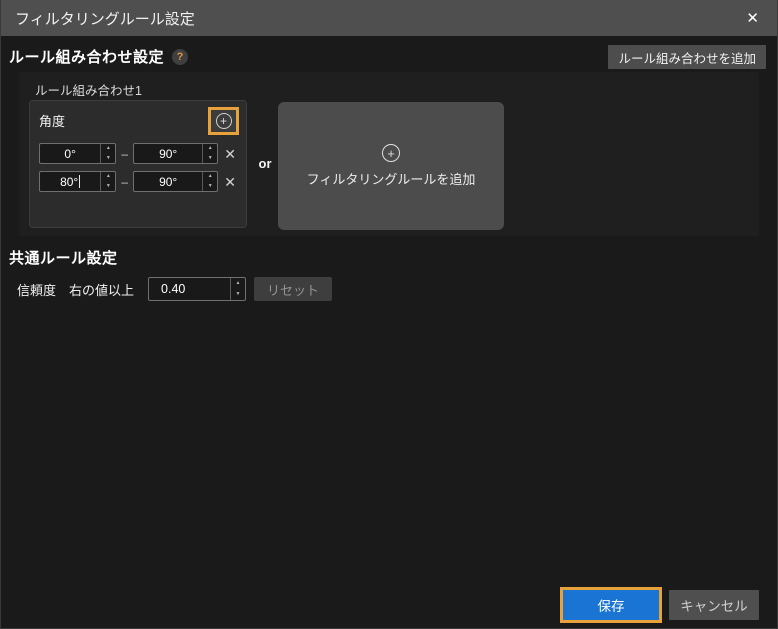 This screenshot has width=778, height=629. I want to click on rule-combination-1-label: ルール組み合わせ1, so click(88, 91).